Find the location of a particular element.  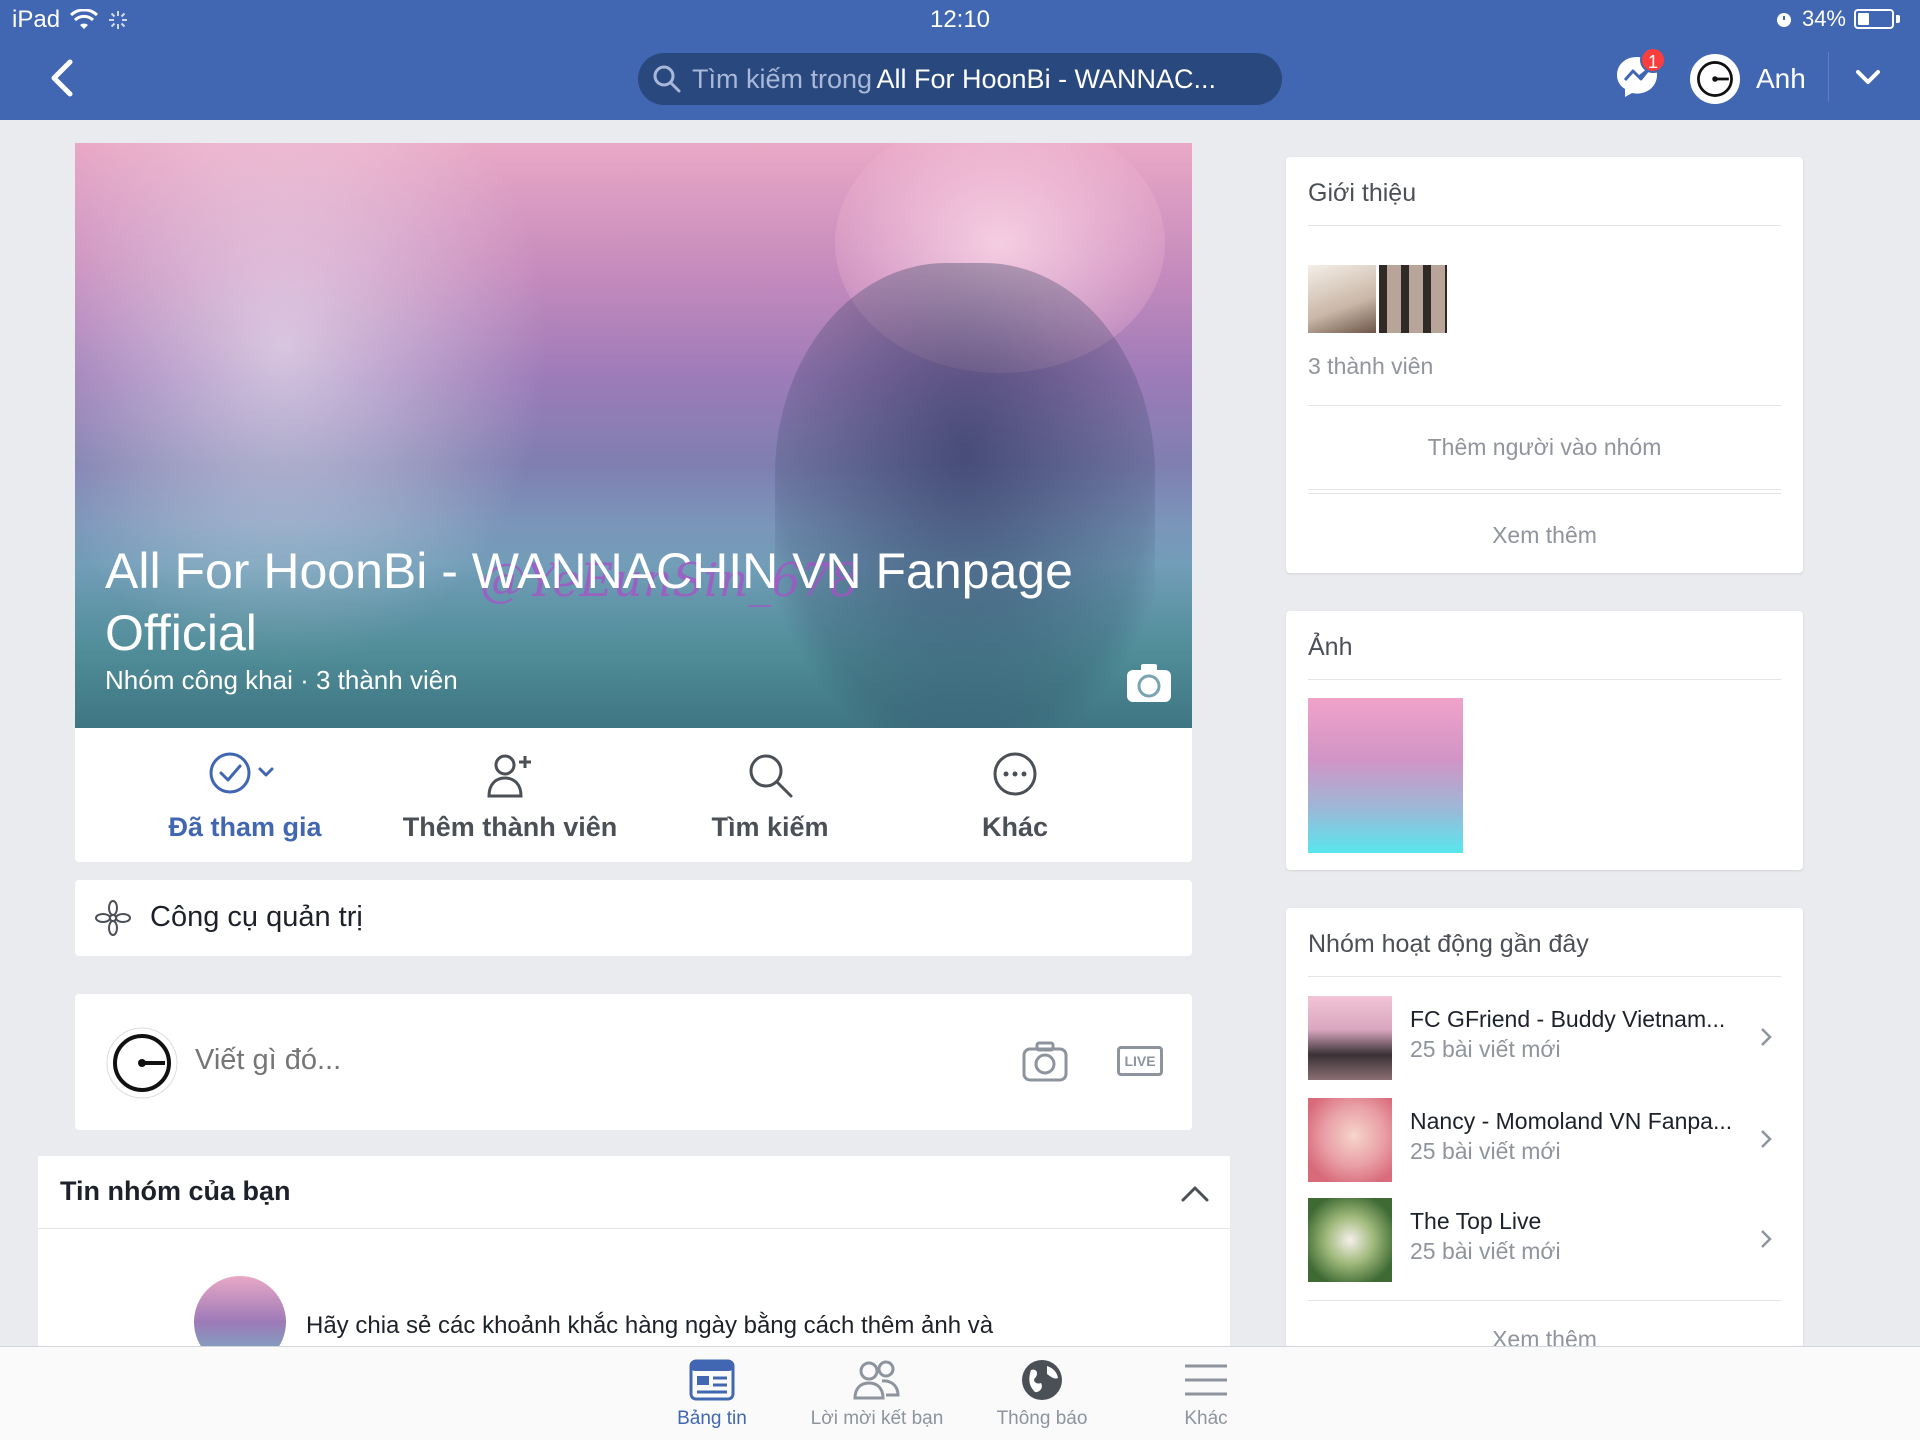

profile-avatar is located at coordinates (1715, 79).